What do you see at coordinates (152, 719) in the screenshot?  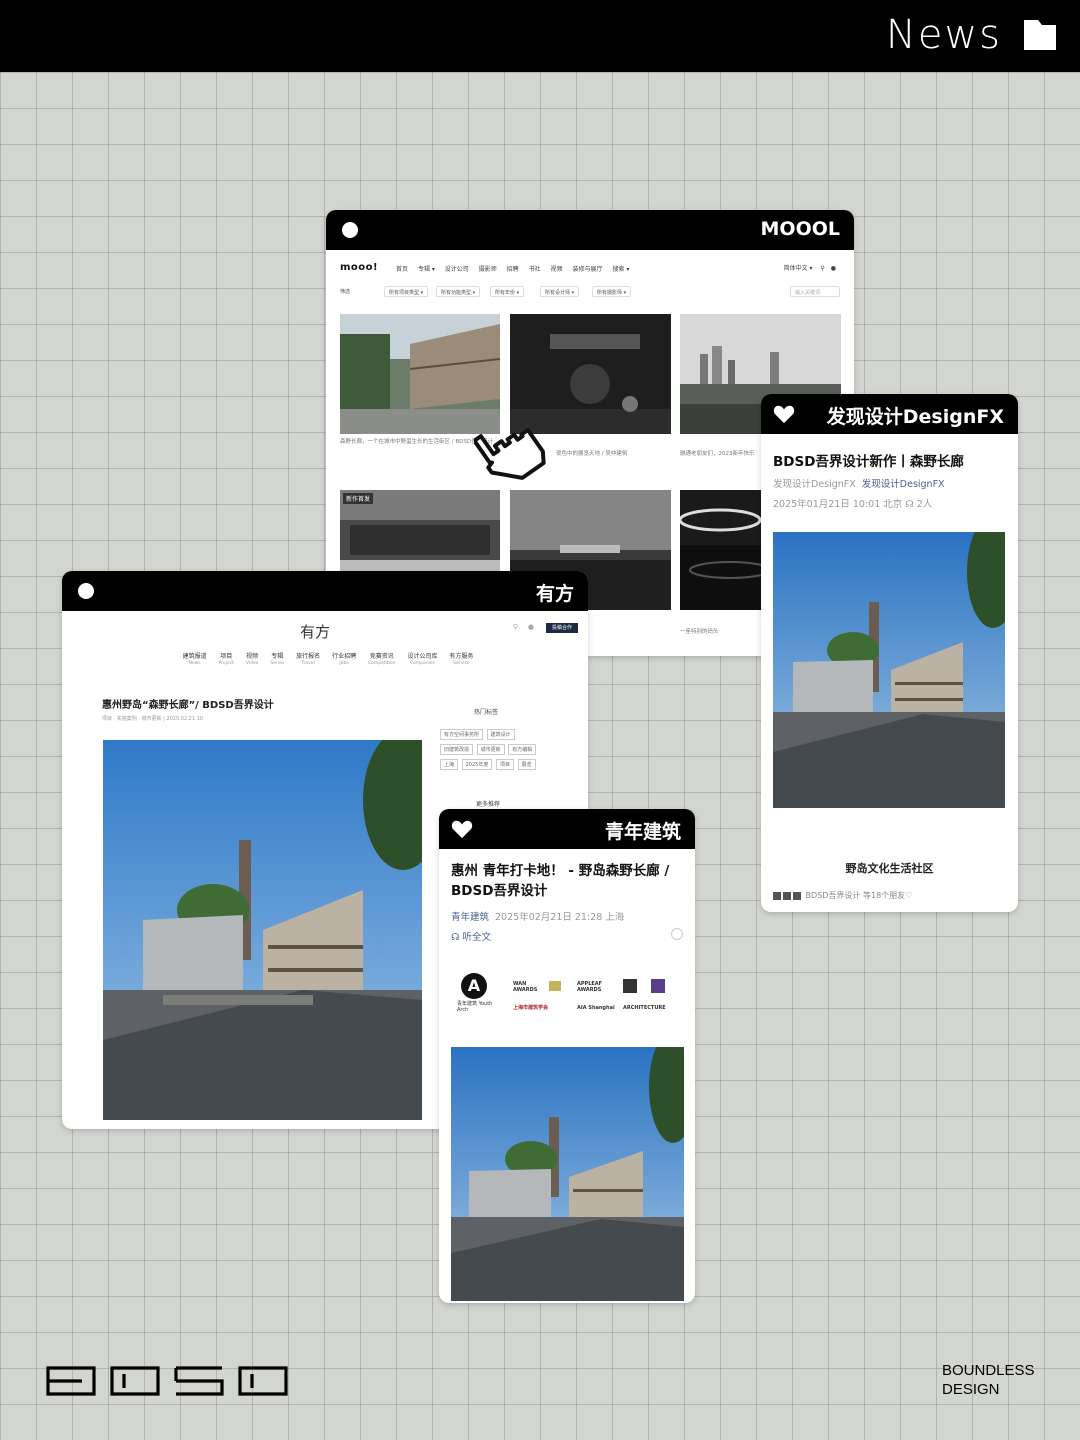 I see `article-meta: 项目 · 实施案例 · 城市更新 | 2025.02.21 10` at bounding box center [152, 719].